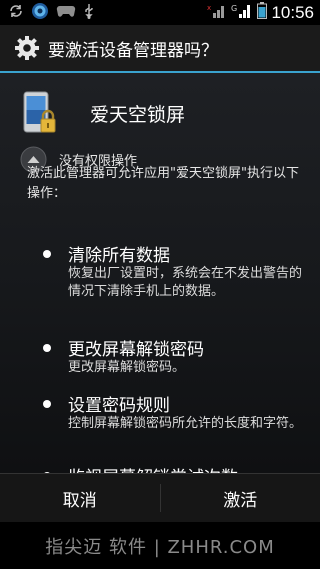  Describe the element at coordinates (89, 13) in the screenshot. I see `usb-icon` at that location.